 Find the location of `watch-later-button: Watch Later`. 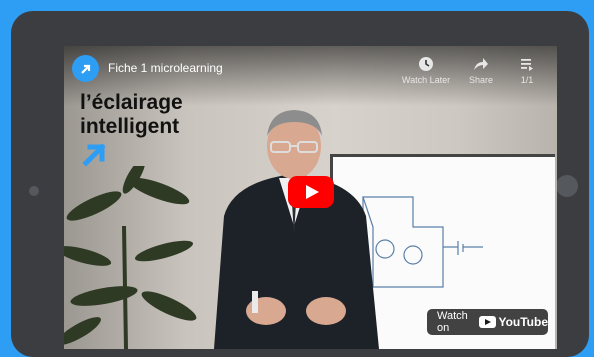

watch-later-button: Watch Later is located at coordinates (426, 70).